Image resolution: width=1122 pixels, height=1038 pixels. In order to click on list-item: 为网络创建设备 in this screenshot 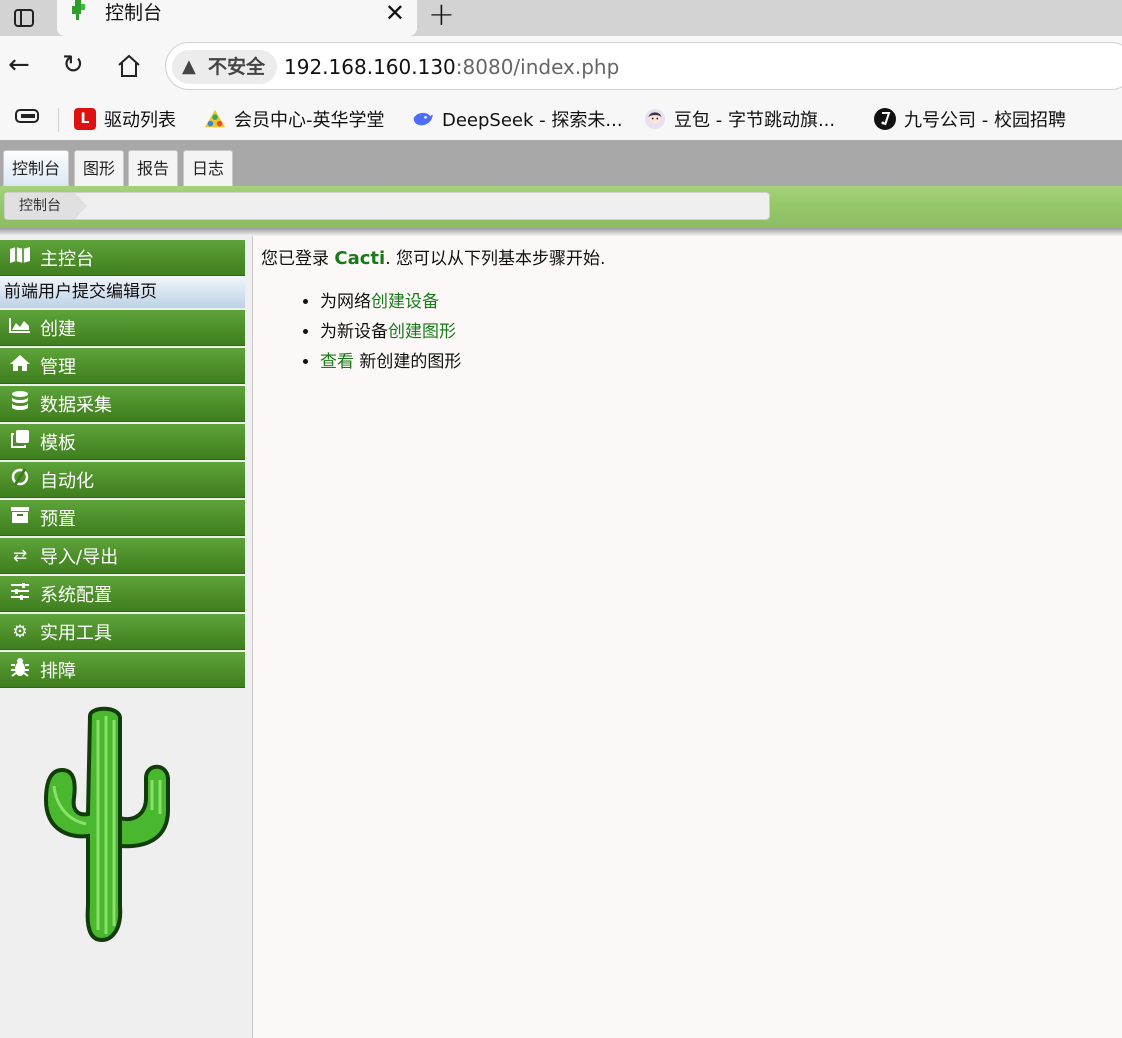, I will do `click(390, 305)`.